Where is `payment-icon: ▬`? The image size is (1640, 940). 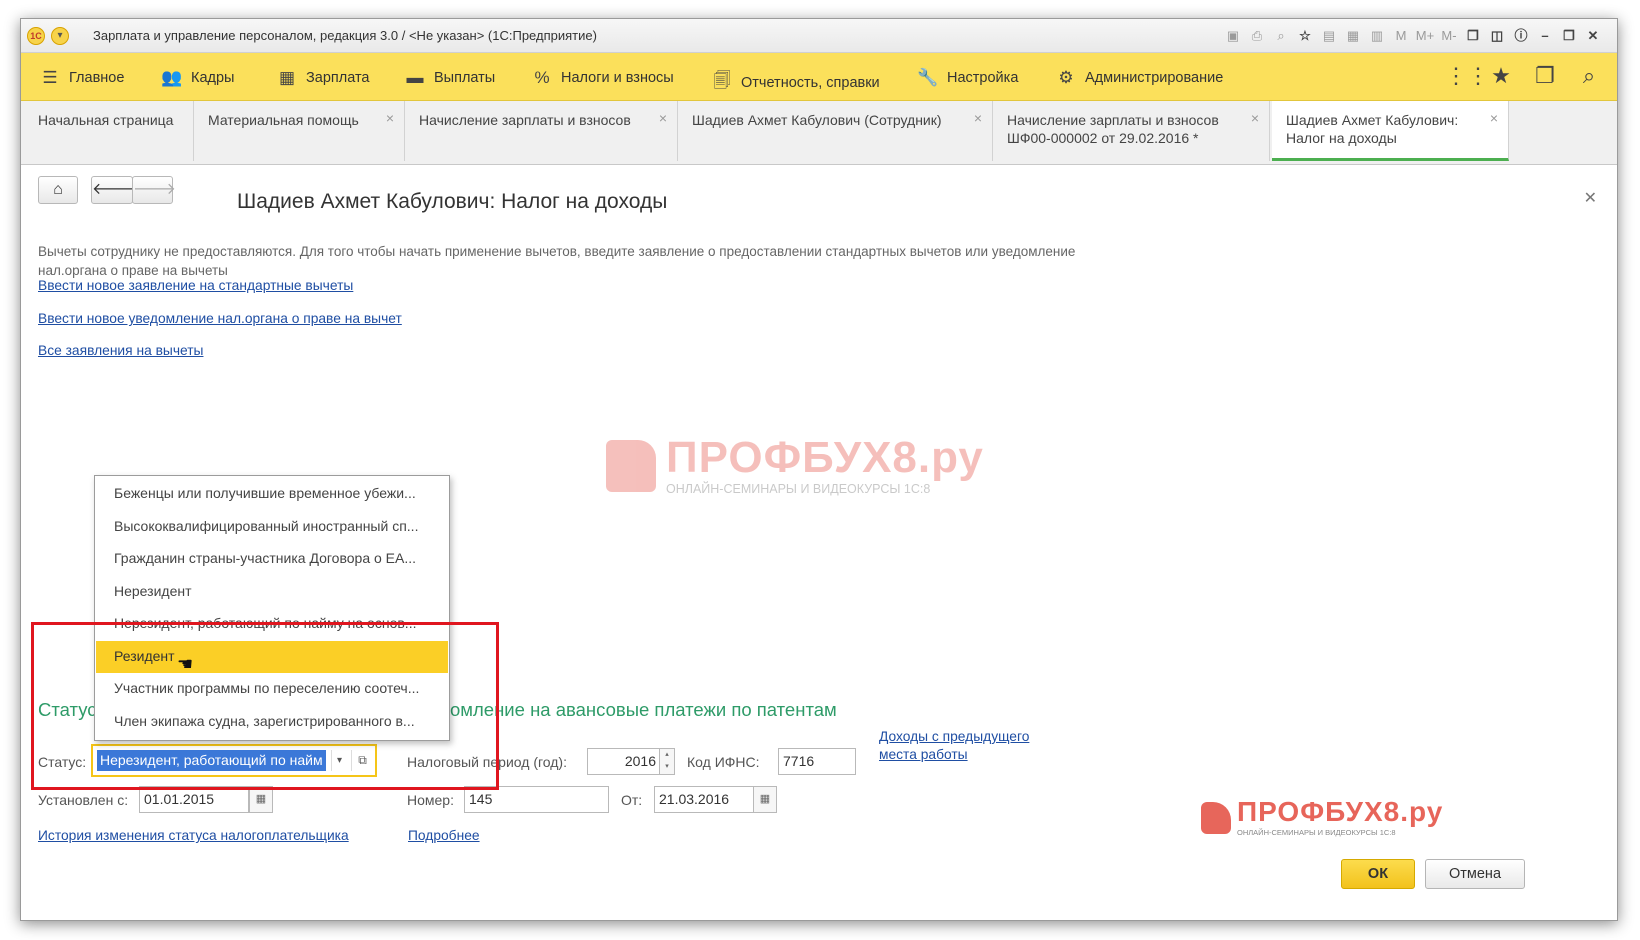 payment-icon: ▬ is located at coordinates (415, 77).